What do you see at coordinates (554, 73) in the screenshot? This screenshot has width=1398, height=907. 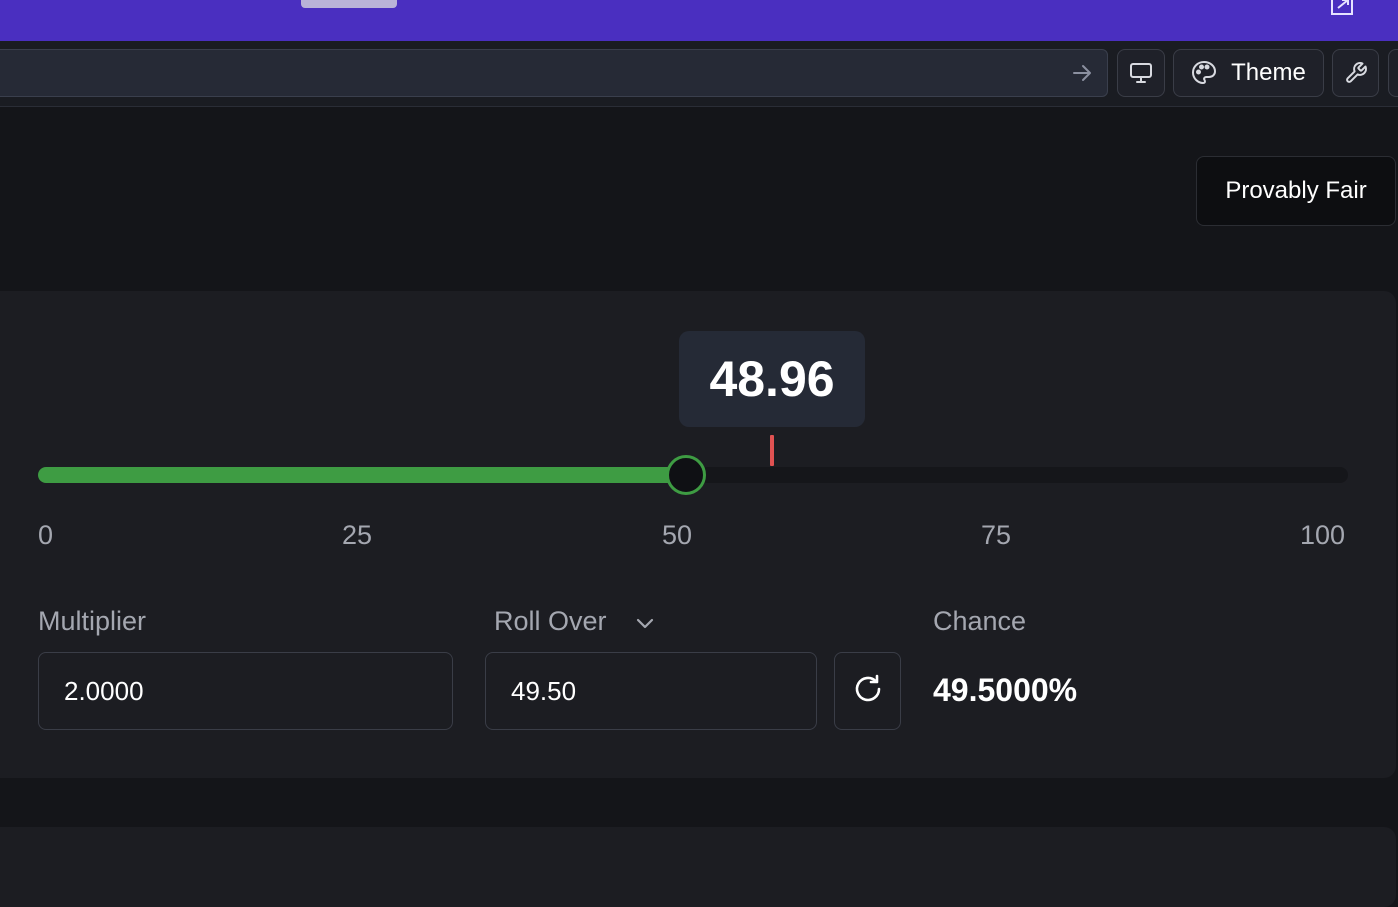 I see `url-bar` at bounding box center [554, 73].